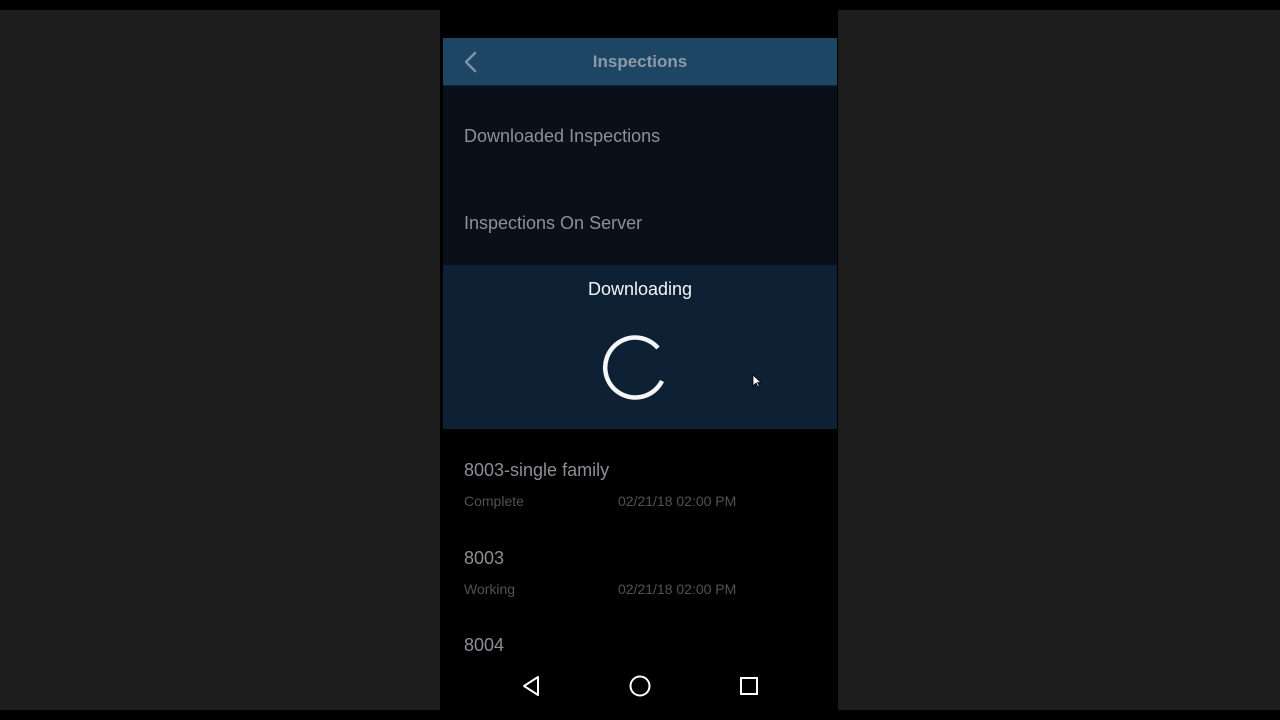  What do you see at coordinates (640, 176) in the screenshot?
I see `inspections-menu` at bounding box center [640, 176].